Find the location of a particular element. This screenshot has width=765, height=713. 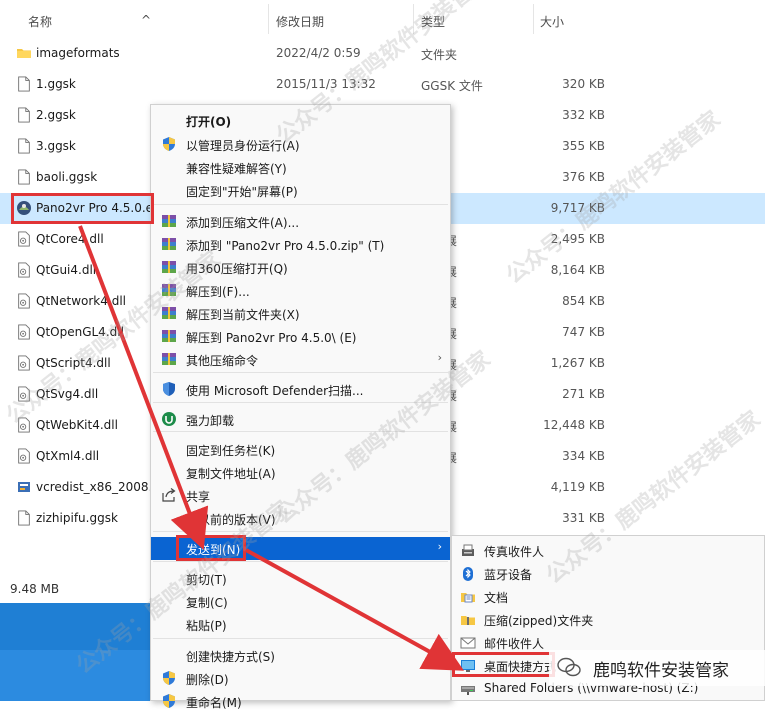

arrow-file-to-send-to is located at coordinates (143, 387).